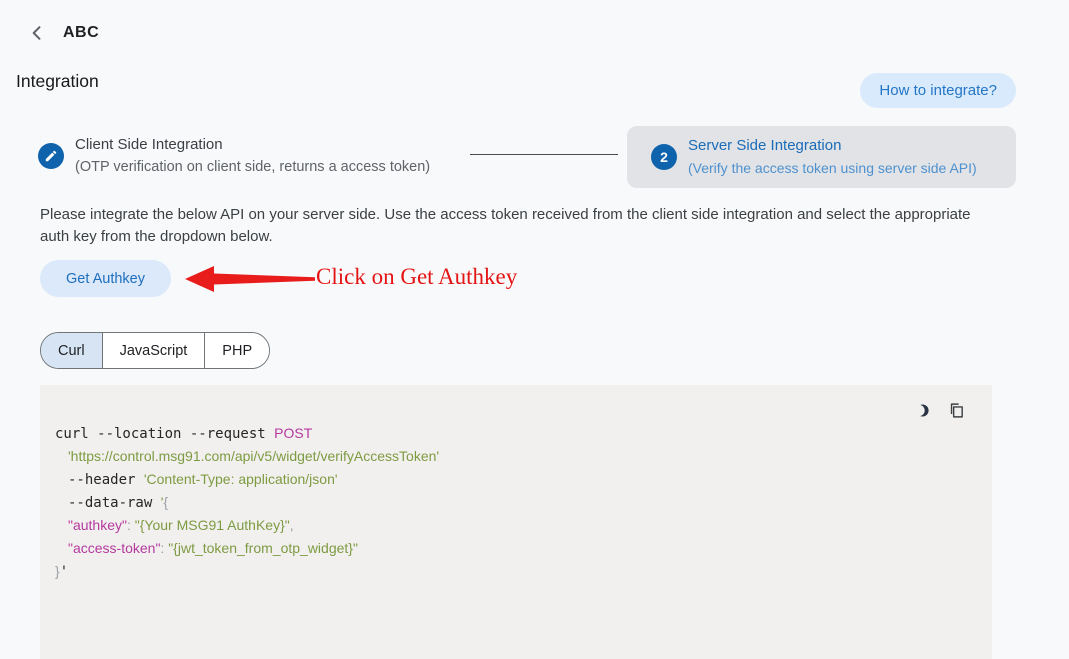  I want to click on code-token: "authkey", so click(97, 525).